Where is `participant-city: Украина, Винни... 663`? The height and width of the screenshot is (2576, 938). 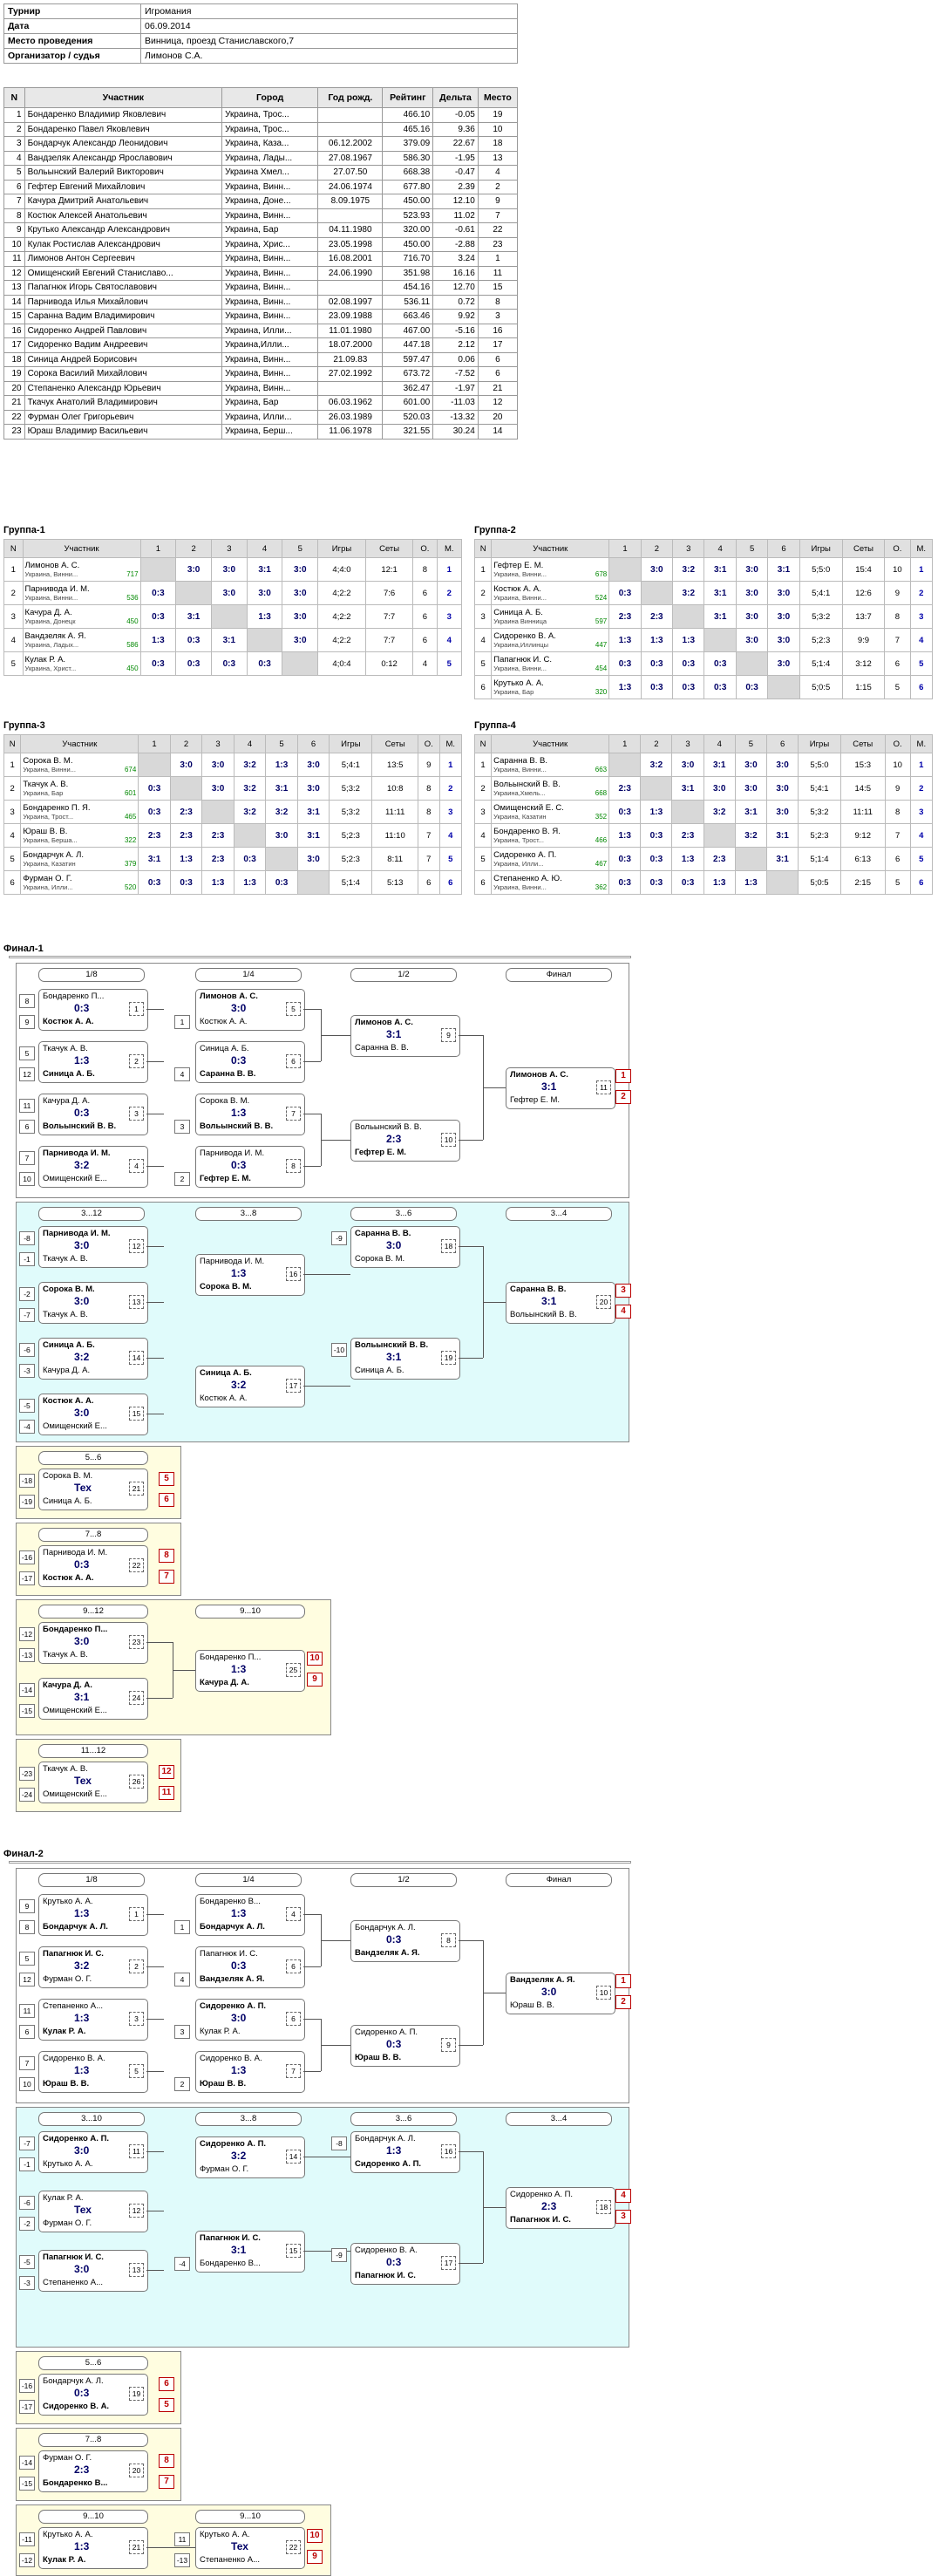
participant-city: Украина, Винни... 663 is located at coordinates (550, 769).